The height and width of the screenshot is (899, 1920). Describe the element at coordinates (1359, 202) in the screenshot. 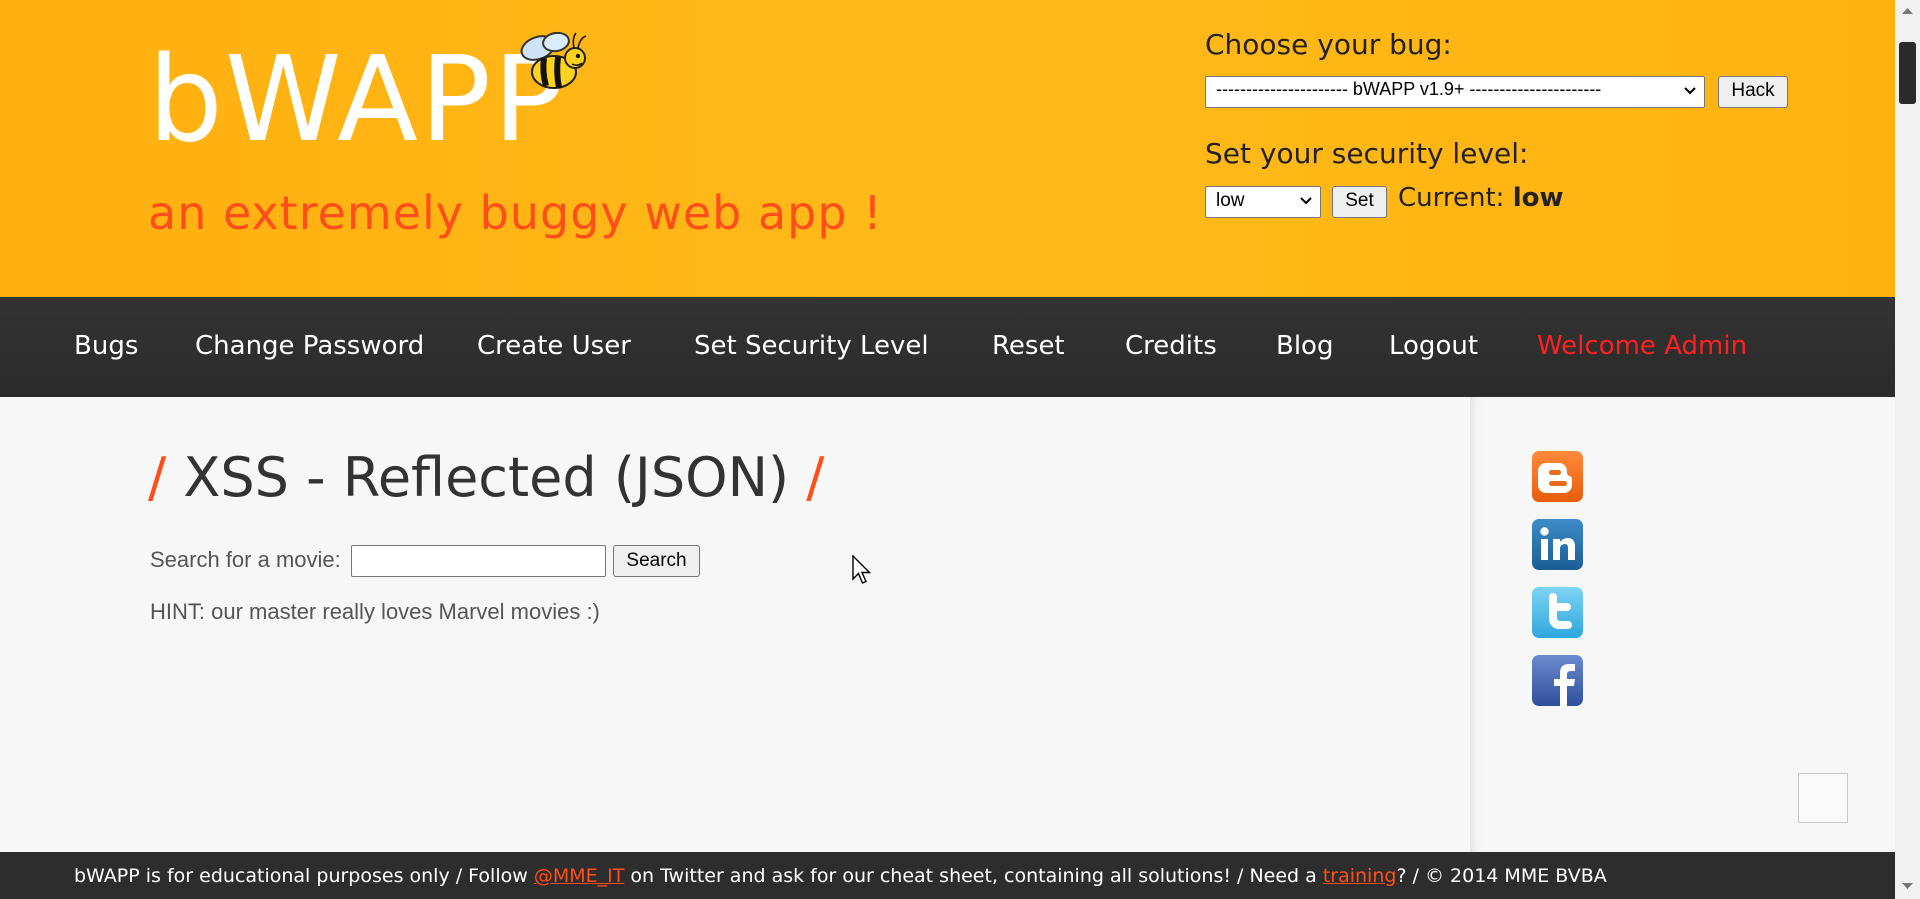

I see `set-button: Set` at that location.